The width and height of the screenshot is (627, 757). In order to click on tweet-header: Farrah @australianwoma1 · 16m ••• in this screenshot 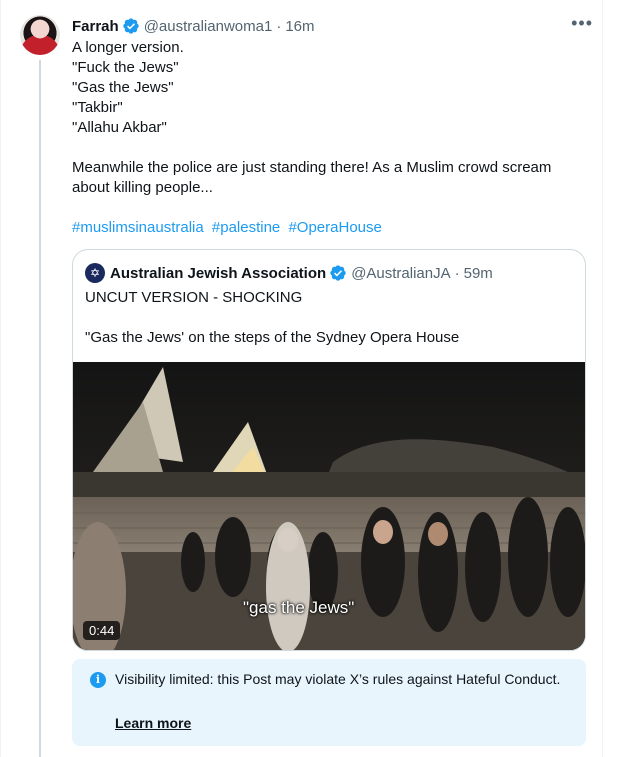, I will do `click(332, 25)`.